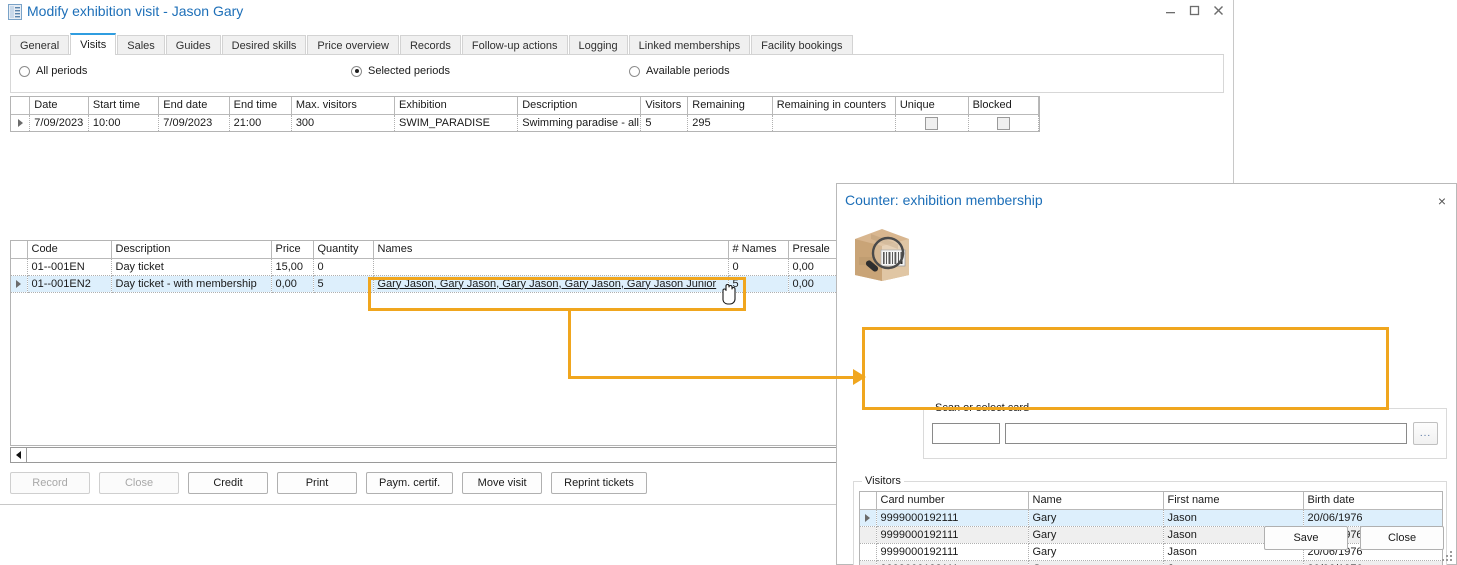  What do you see at coordinates (679, 71) in the screenshot?
I see `radio-available-periods: Available periods` at bounding box center [679, 71].